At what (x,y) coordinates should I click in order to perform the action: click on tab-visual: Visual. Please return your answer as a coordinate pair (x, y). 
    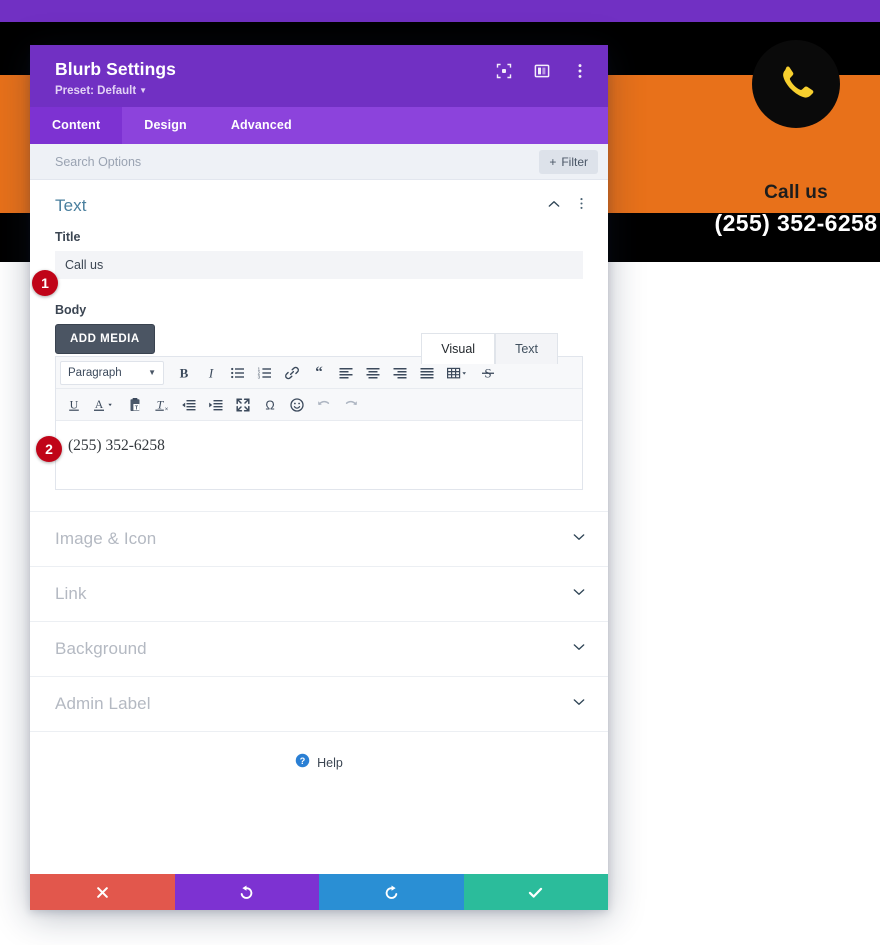
    Looking at the image, I should click on (458, 348).